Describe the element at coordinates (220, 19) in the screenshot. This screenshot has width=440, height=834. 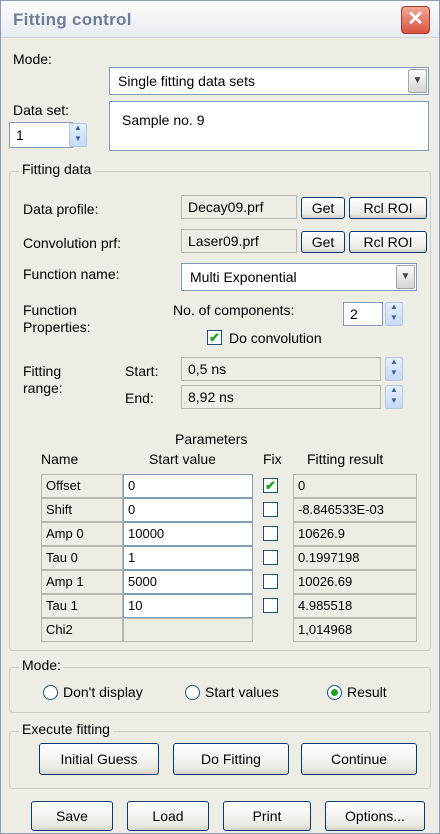
I see `title-bar: Fitting control ✕` at that location.